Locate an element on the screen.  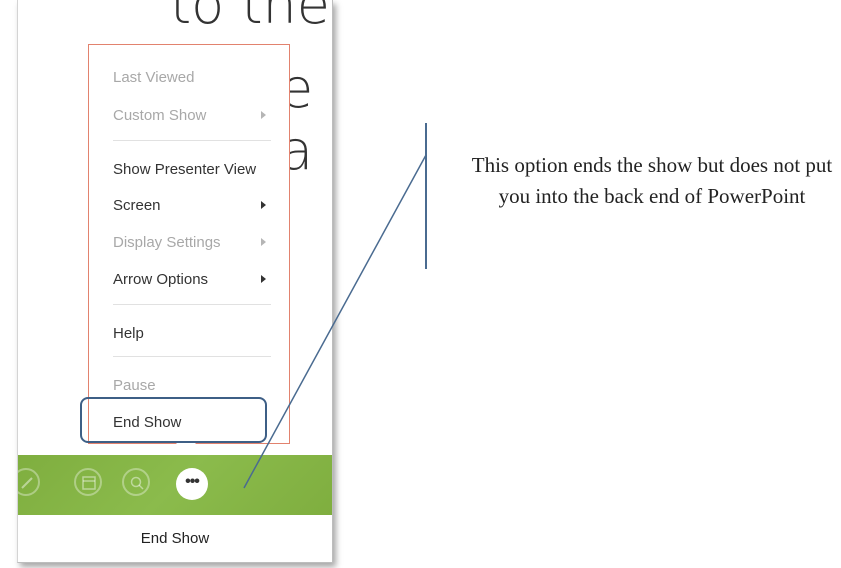
callout-connector is located at coordinates (335, 321).